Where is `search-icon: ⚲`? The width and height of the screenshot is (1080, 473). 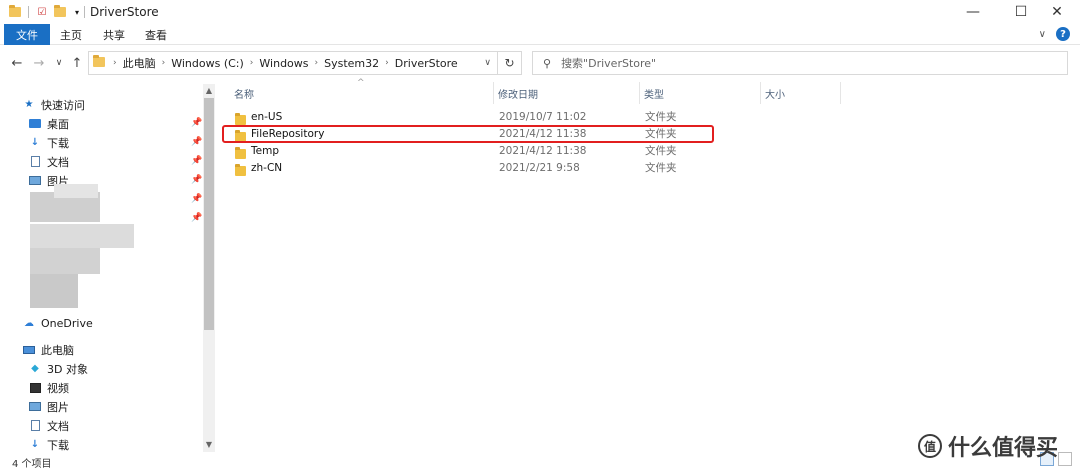 search-icon: ⚲ is located at coordinates (547, 63).